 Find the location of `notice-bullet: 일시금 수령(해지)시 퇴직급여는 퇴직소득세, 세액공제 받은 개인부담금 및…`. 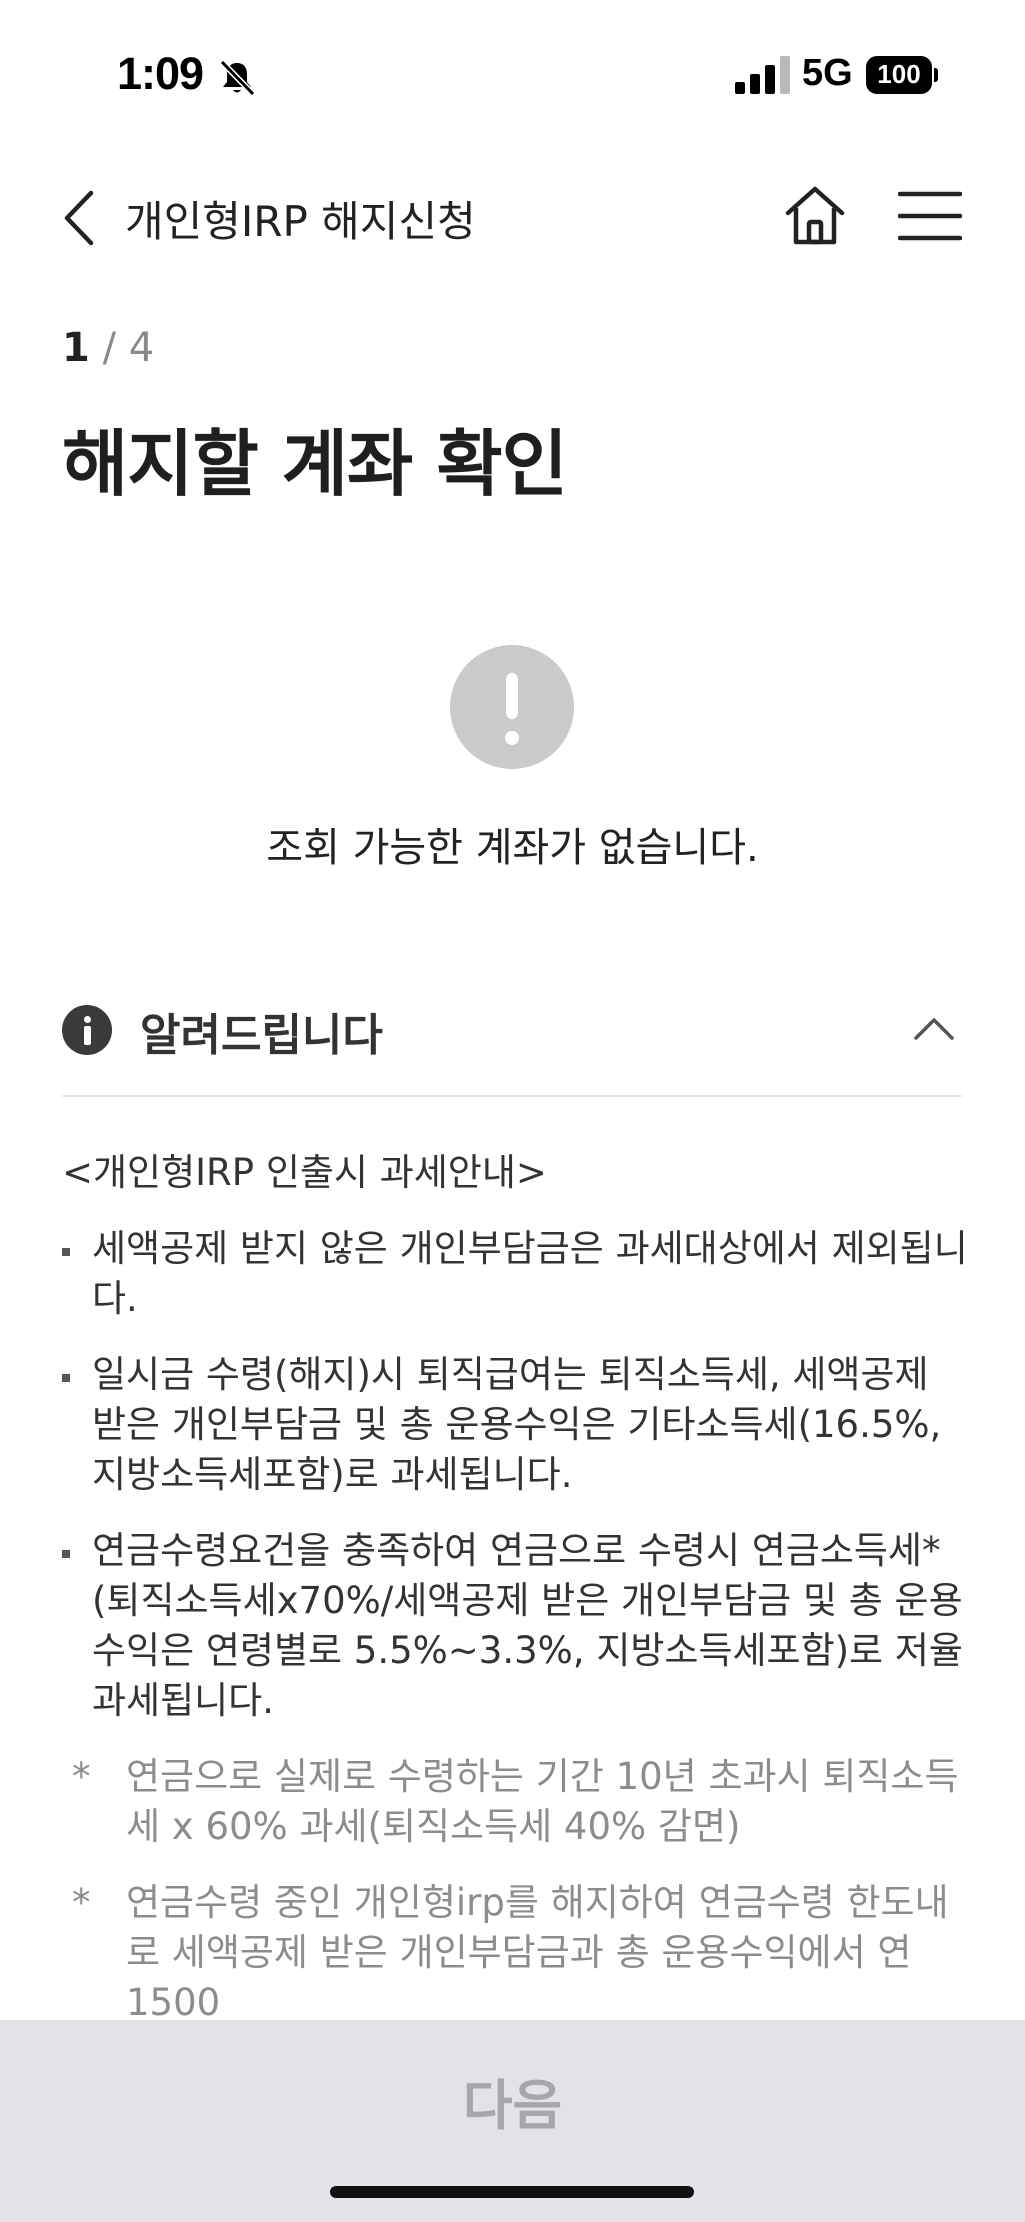

notice-bullet: 일시금 수령(해지)시 퇴직급여는 퇴직소득세, 세액공제 받은 개인부담금 및… is located at coordinates (517, 1425).